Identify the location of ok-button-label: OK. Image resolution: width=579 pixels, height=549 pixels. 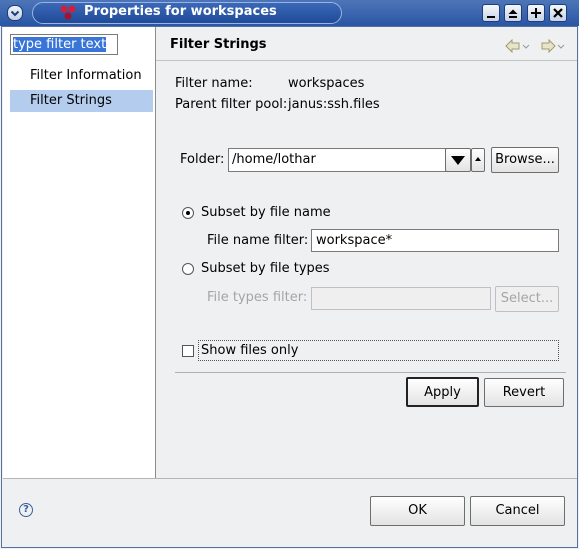
(417, 510).